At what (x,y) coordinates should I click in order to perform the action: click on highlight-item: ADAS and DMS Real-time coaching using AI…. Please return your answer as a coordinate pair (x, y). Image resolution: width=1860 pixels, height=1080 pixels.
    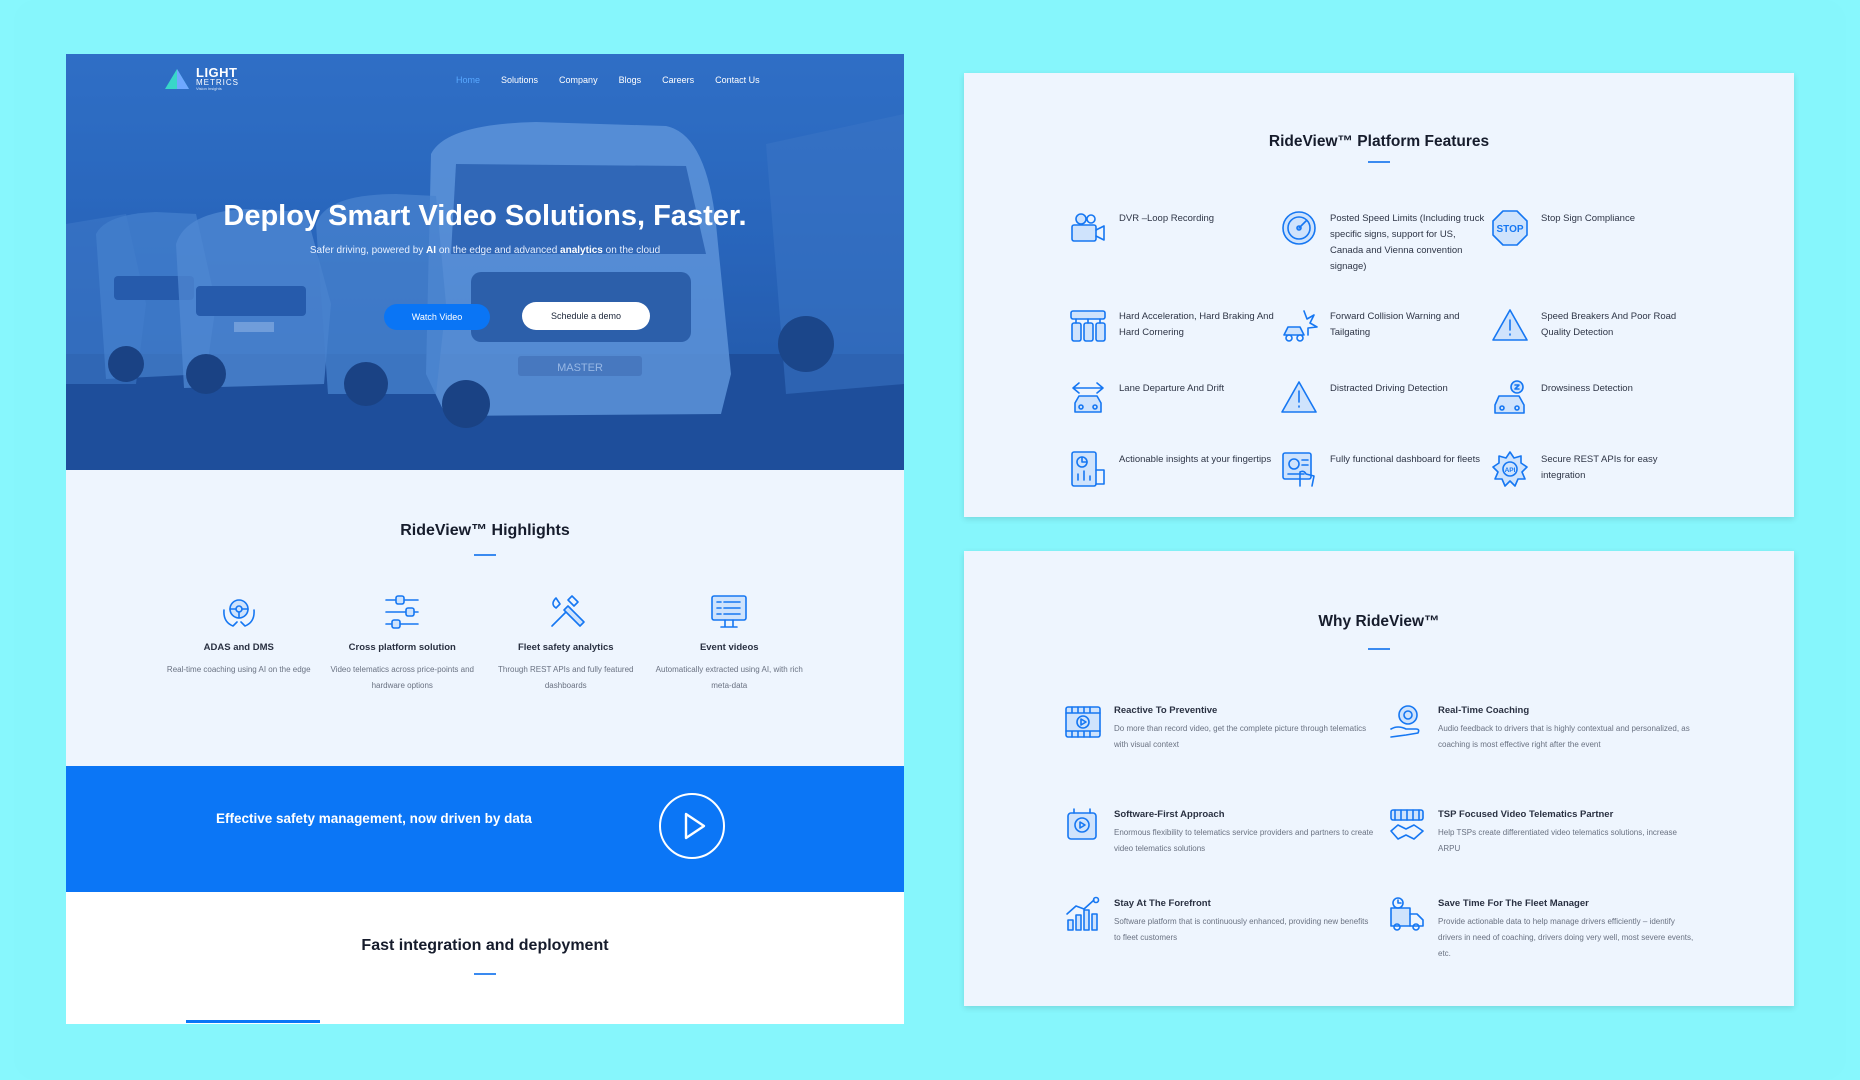
    Looking at the image, I should click on (239, 643).